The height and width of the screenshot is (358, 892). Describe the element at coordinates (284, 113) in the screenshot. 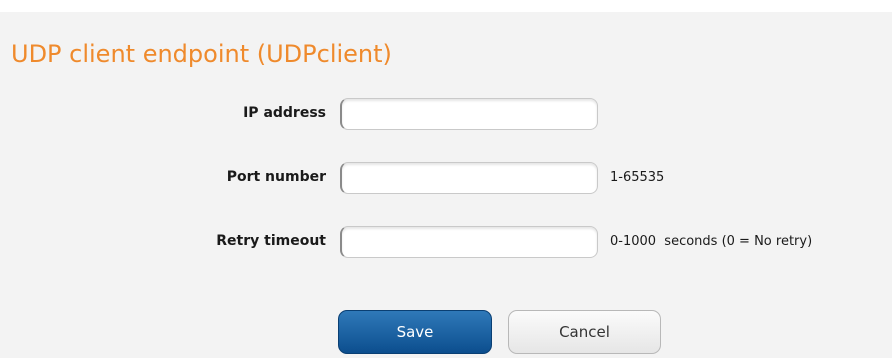

I see `ip-address-label: IP address` at that location.